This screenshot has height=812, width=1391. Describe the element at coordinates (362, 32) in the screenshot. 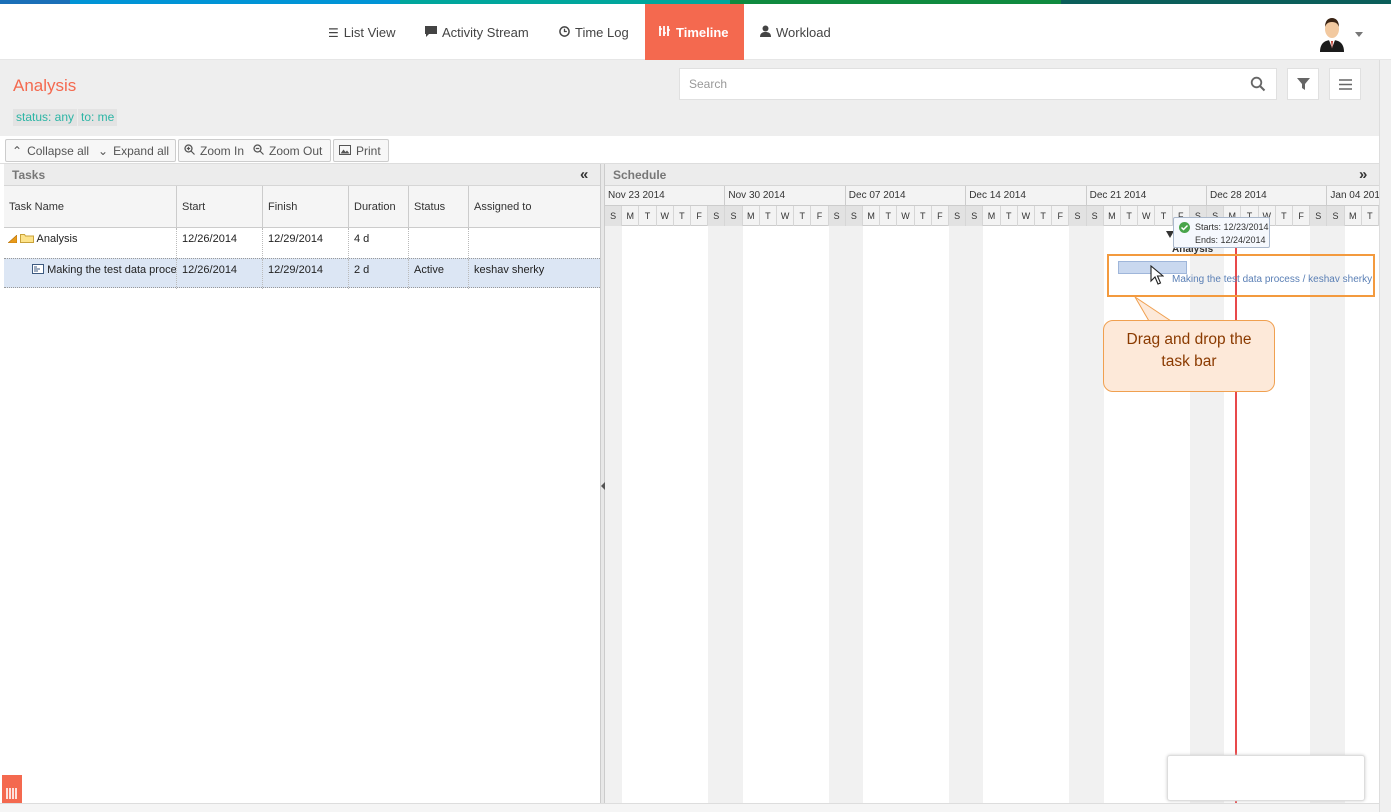

I see `nav-list-view: ☰ List View` at that location.